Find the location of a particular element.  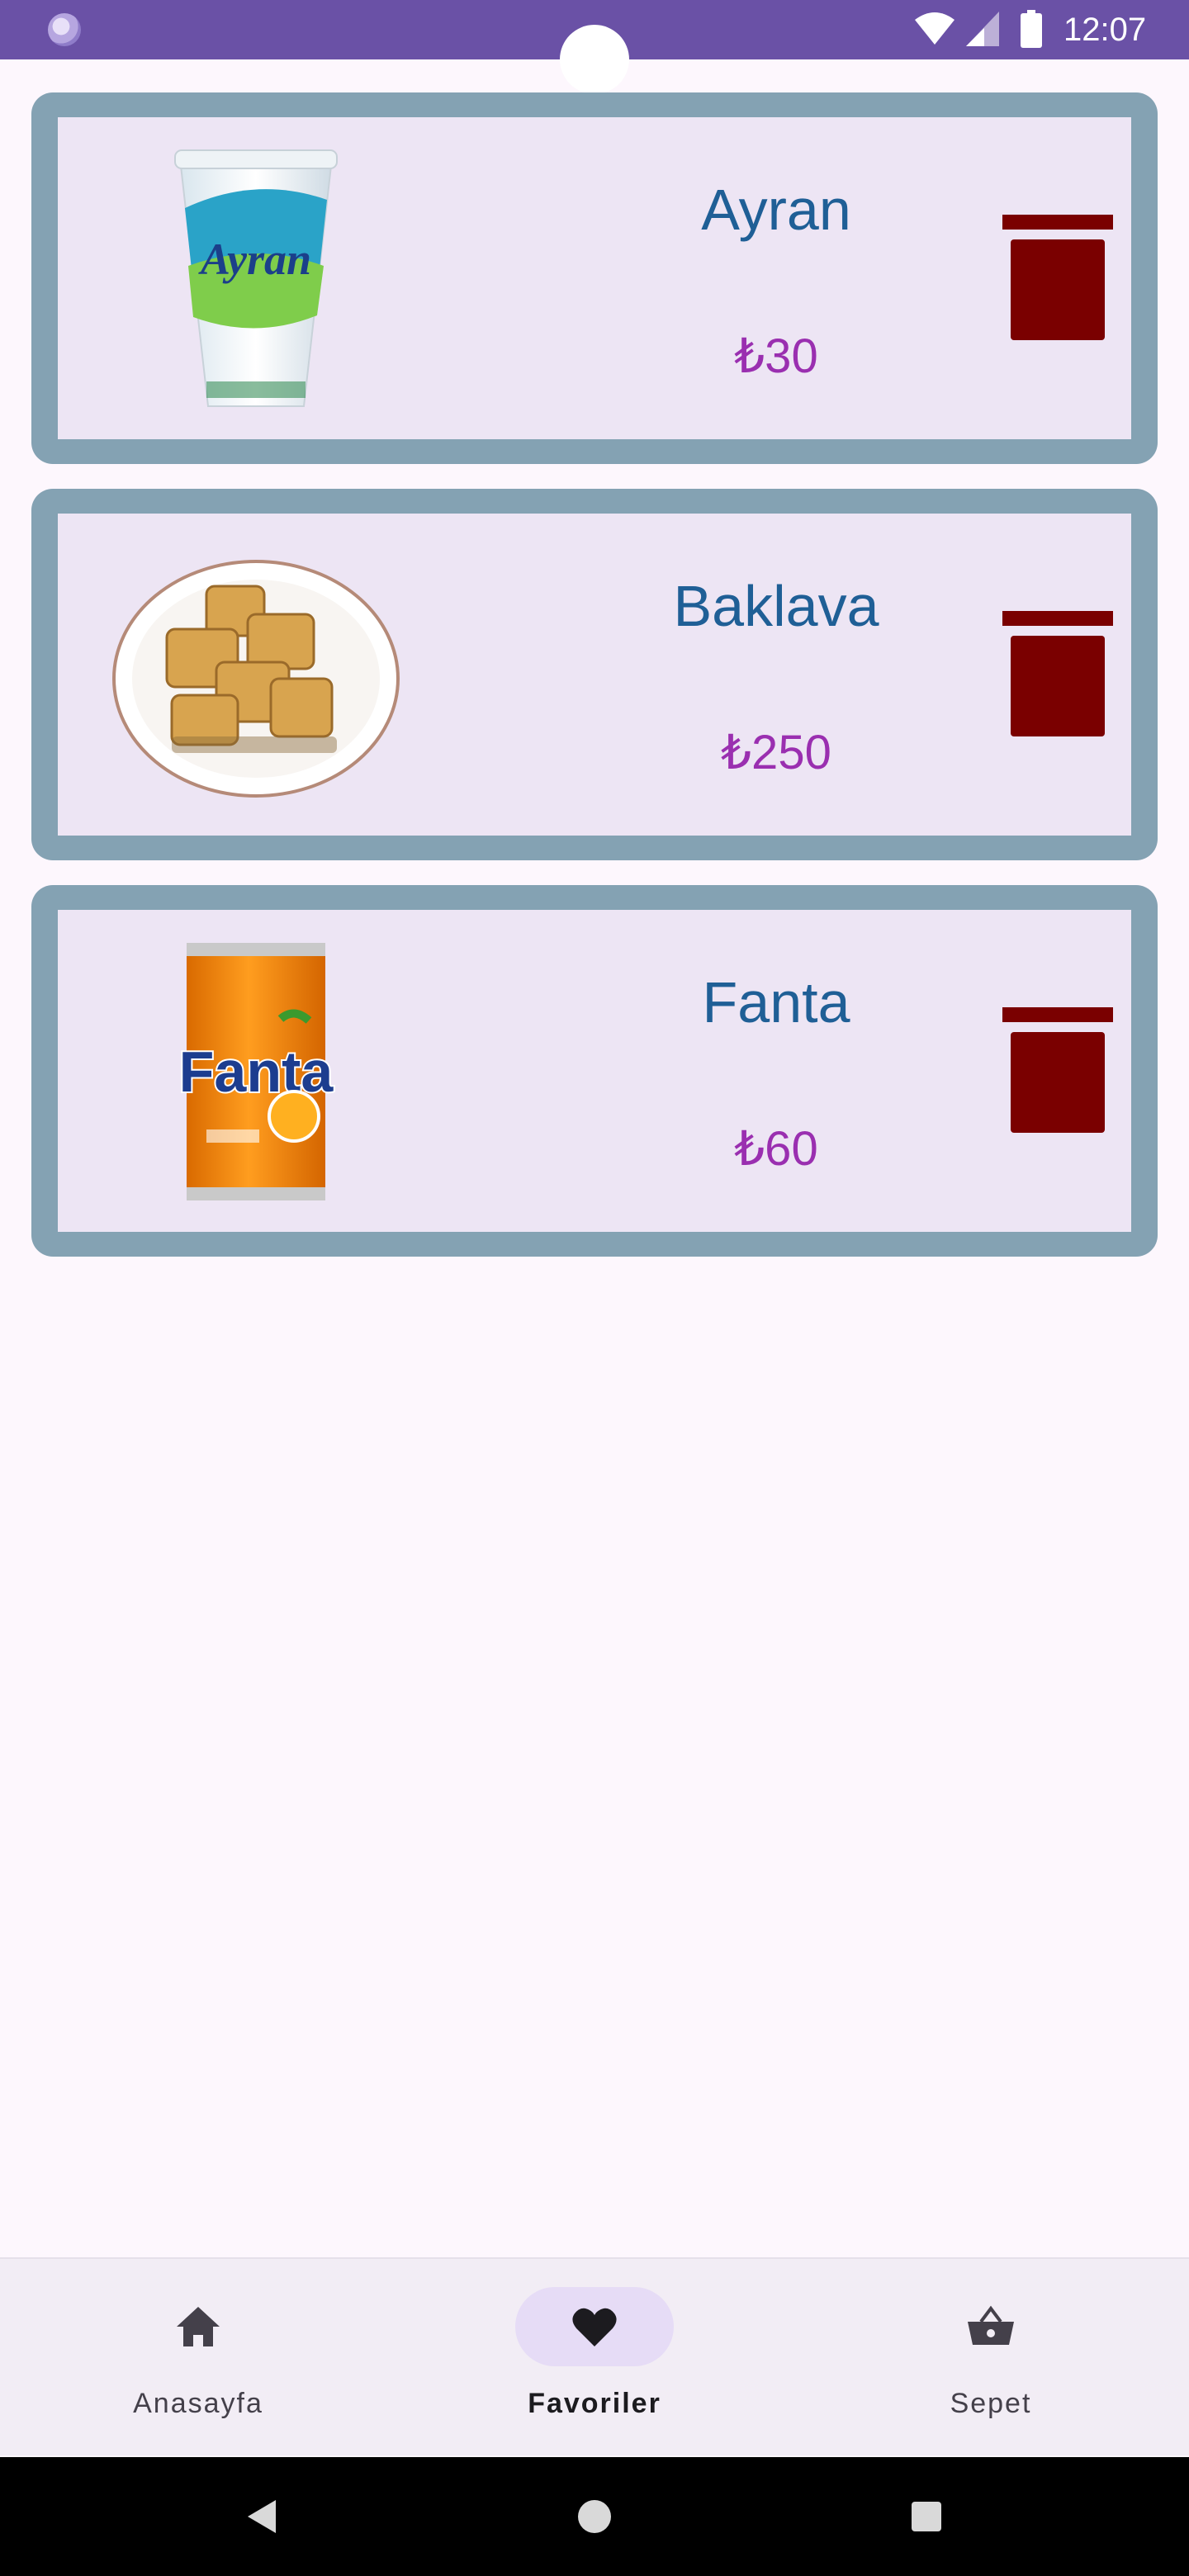

card-inner: Ayran Ayran ₺30 is located at coordinates (594, 278).